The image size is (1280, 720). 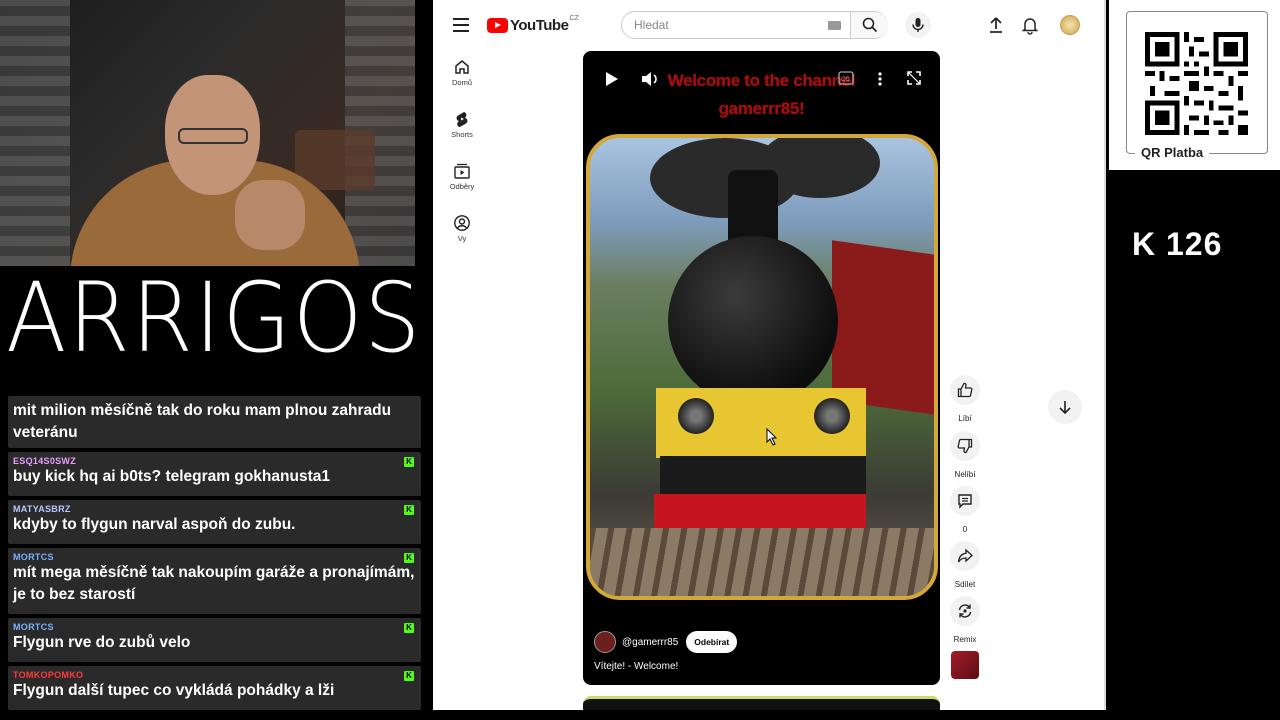 What do you see at coordinates (965, 455) in the screenshot?
I see `dislike-button: Nelíbí` at bounding box center [965, 455].